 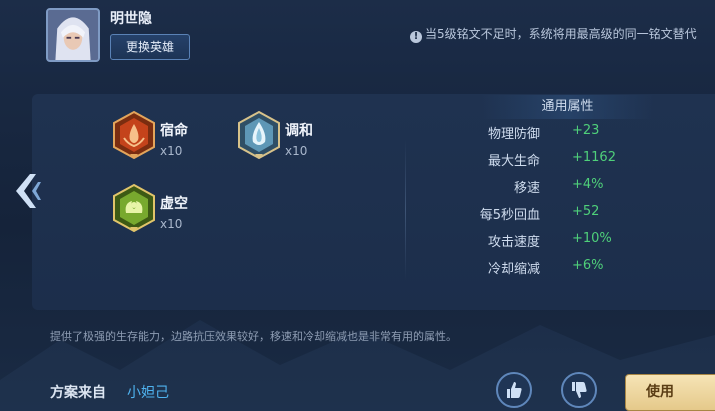 I want to click on thumbs-down-button, so click(x=579, y=390).